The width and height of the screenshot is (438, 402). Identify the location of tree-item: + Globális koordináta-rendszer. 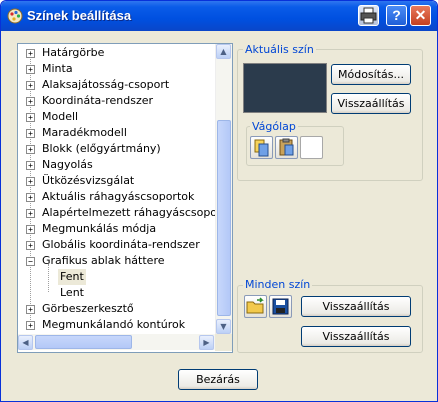
(116, 245).